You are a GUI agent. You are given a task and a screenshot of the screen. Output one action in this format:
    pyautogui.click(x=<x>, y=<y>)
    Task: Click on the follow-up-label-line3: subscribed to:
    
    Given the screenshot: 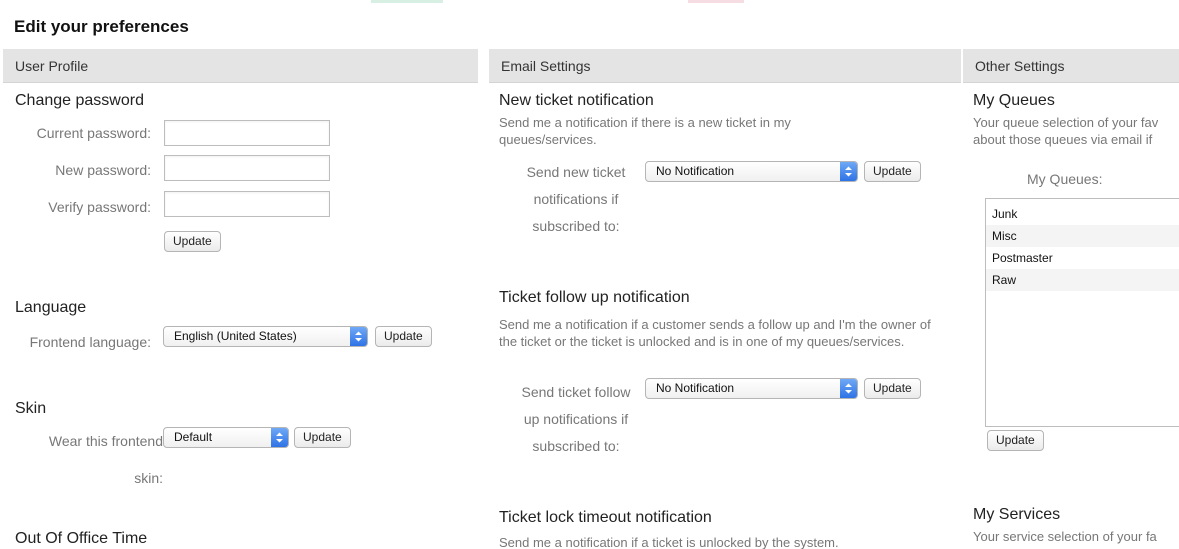 What is the action you would take?
    pyautogui.click(x=576, y=446)
    